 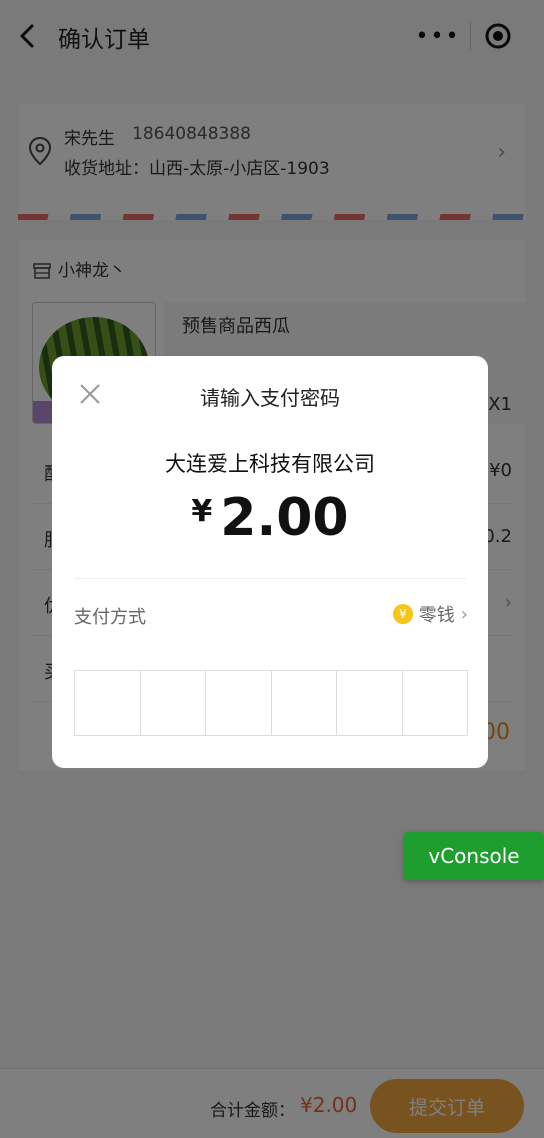 I want to click on pay-method-label: 支付方式, so click(x=110, y=617).